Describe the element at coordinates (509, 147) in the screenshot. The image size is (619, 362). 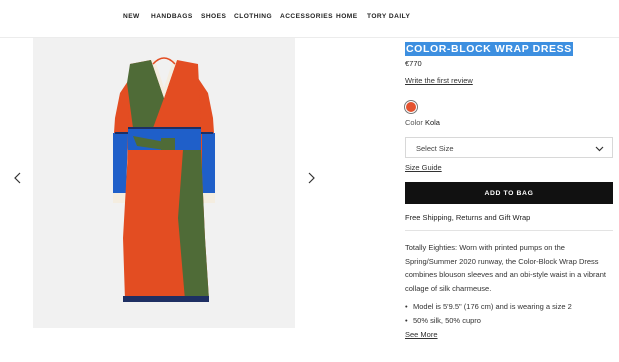
I see `size-select: Select Size` at that location.